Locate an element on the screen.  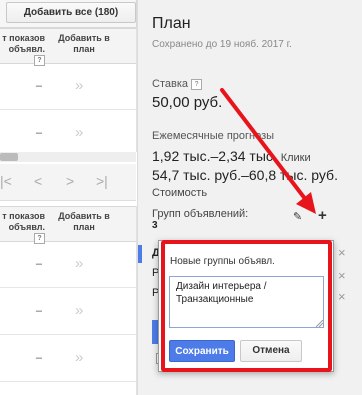
resize-handle-icon is located at coordinates (319, 323).